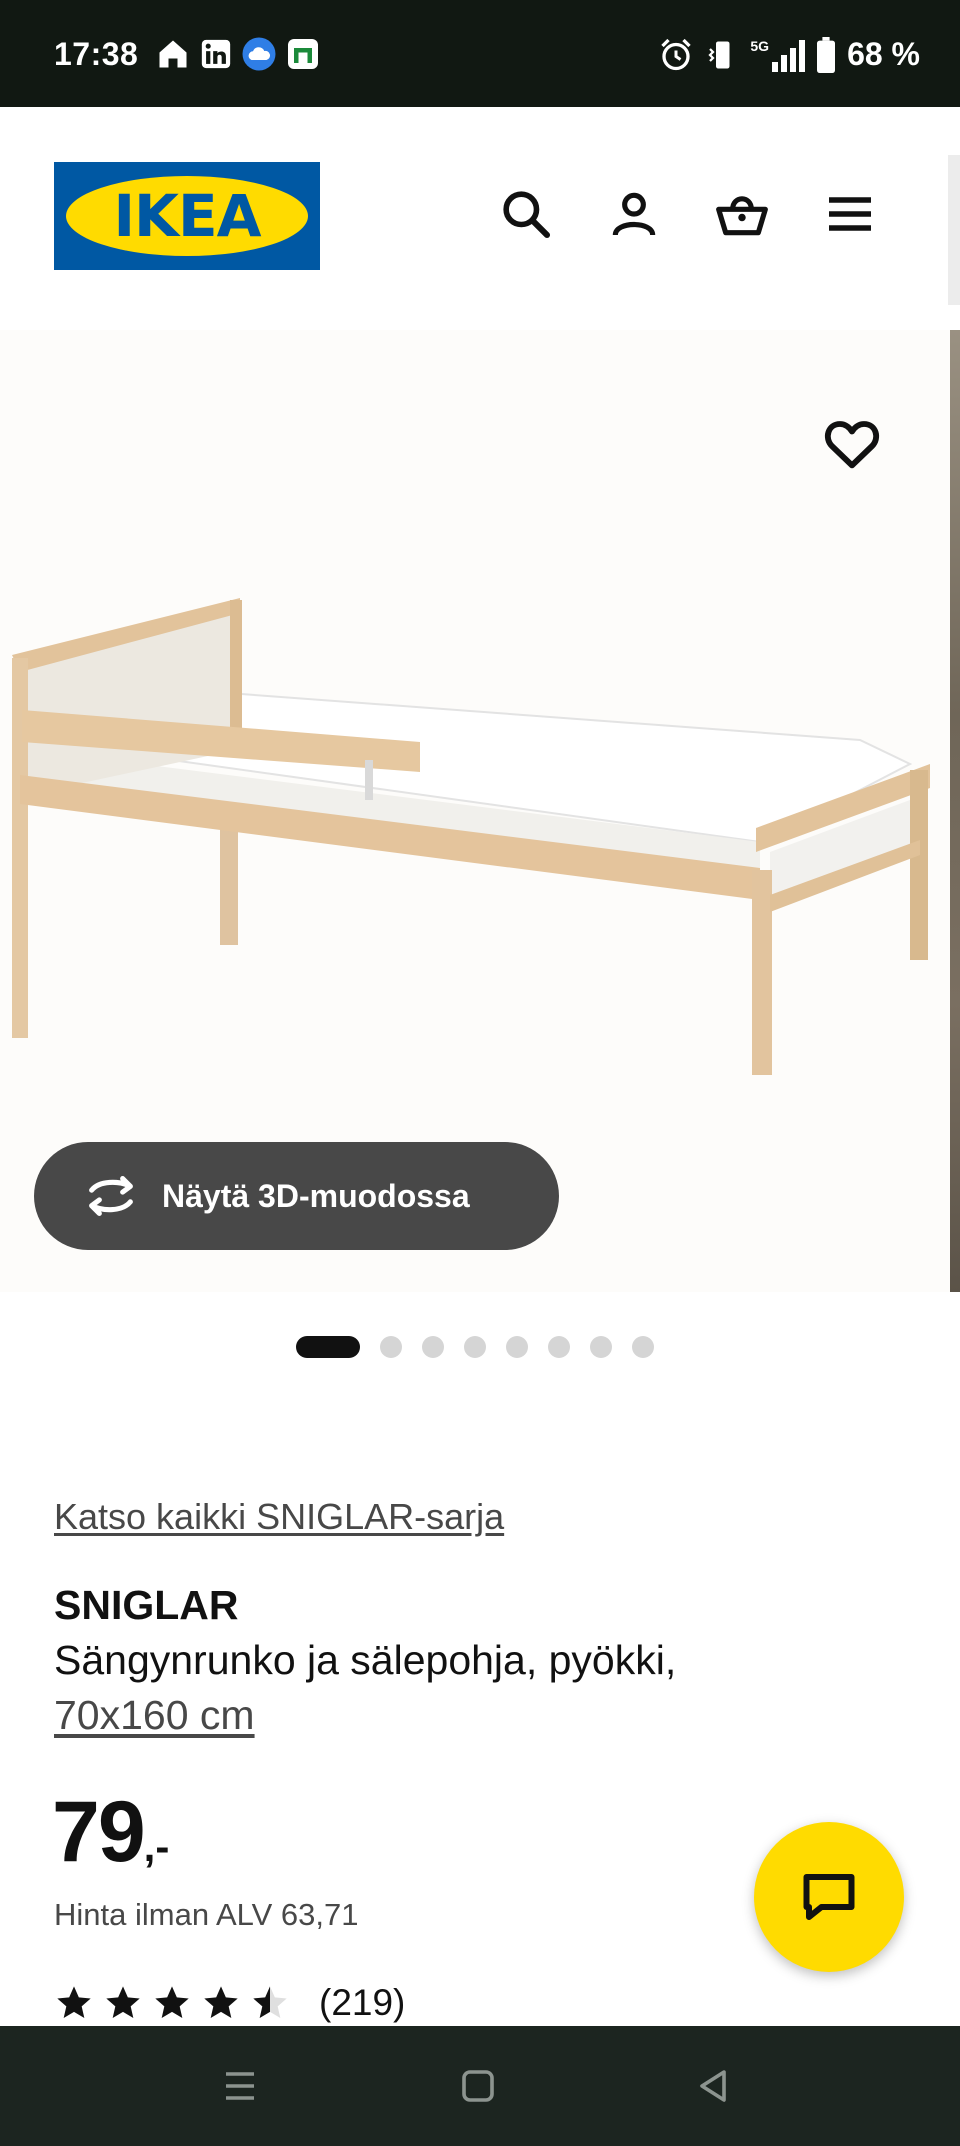  What do you see at coordinates (238, 54) in the screenshot?
I see `status-left-icons` at bounding box center [238, 54].